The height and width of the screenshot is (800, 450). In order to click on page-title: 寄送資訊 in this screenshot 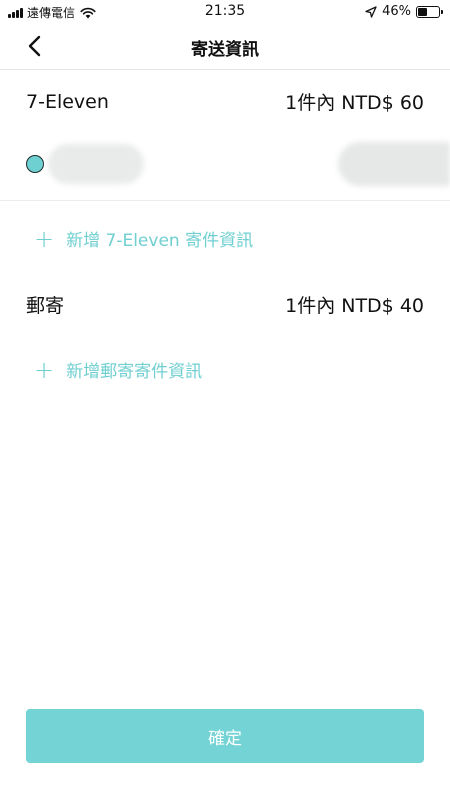, I will do `click(225, 50)`.